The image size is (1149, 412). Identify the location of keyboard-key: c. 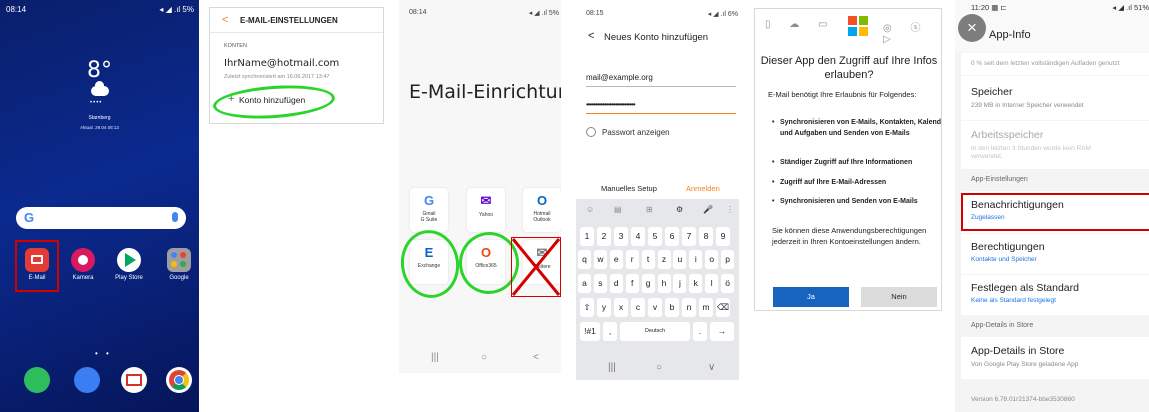
(638, 307).